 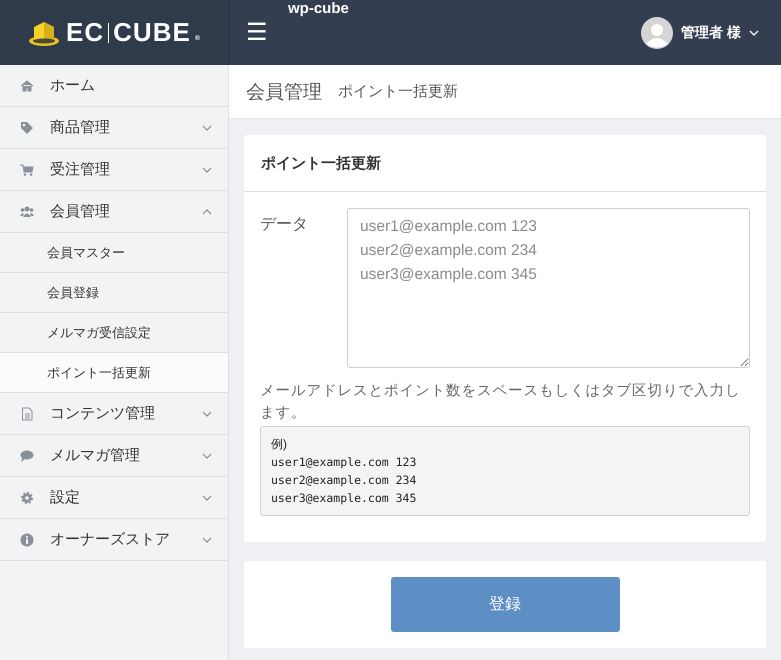 I want to click on sidebar-item: オーナーズストア, so click(x=114, y=540).